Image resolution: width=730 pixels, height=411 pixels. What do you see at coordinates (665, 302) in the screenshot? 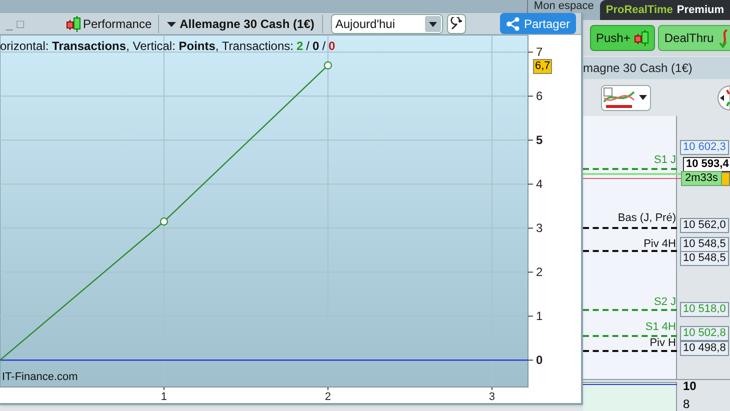
I see `price-line-label: S2 J` at bounding box center [665, 302].